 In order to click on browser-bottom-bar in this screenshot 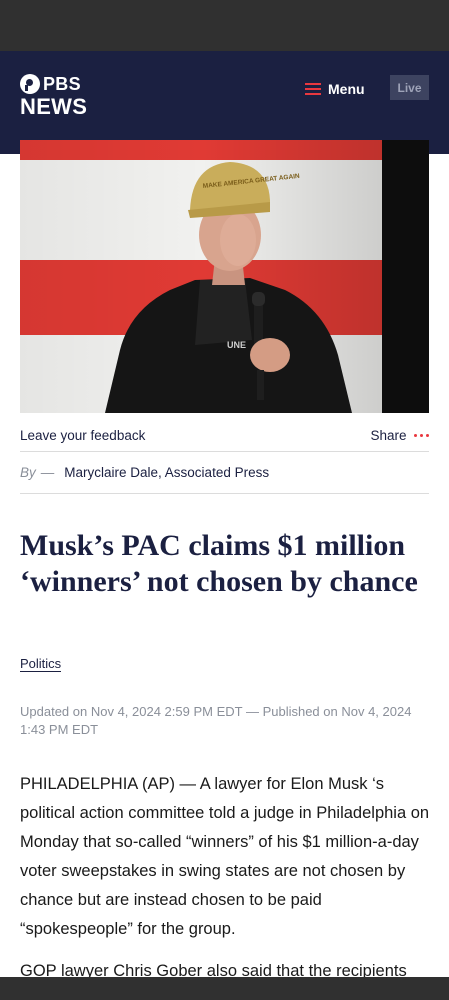, I will do `click(224, 988)`.